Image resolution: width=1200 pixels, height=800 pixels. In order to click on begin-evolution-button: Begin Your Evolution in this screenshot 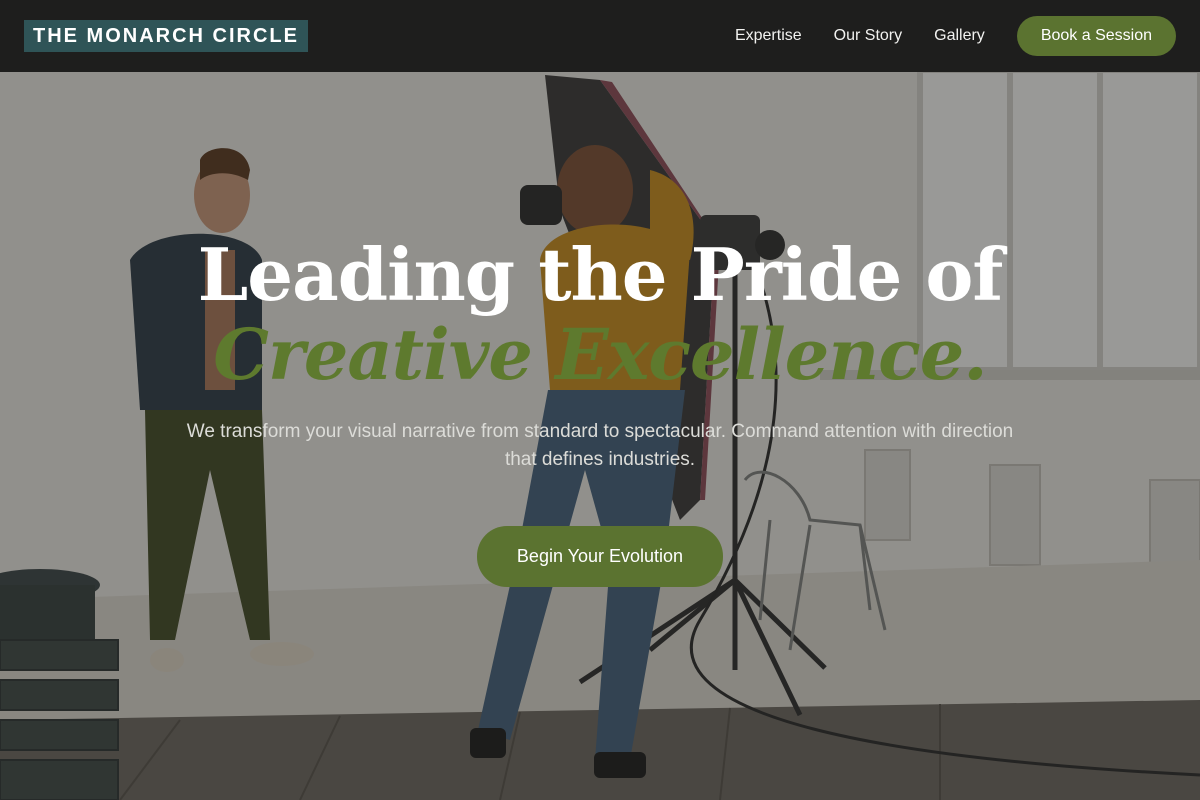, I will do `click(600, 556)`.